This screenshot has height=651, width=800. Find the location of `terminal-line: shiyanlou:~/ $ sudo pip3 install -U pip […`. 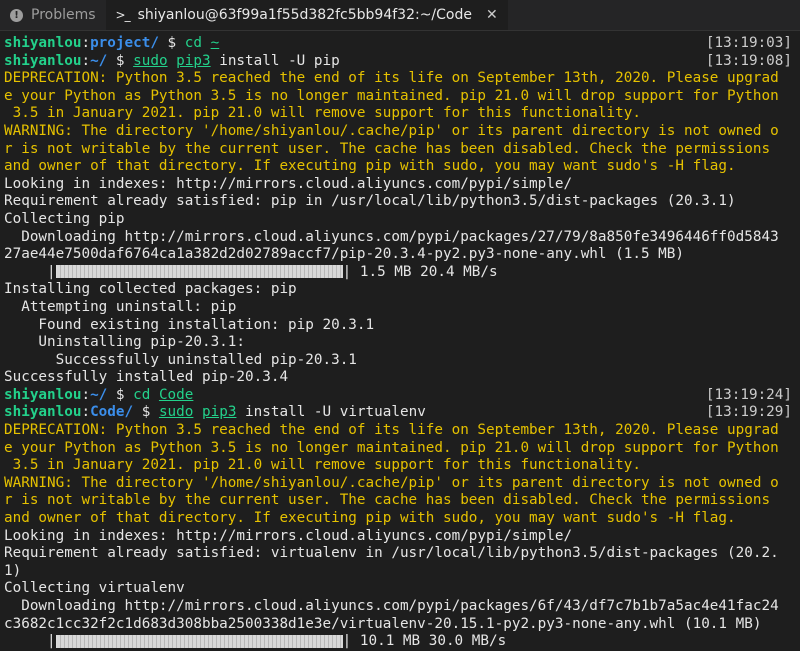

terminal-line: shiyanlou:~/ $ sudo pip3 install -U pip [… is located at coordinates (400, 62).